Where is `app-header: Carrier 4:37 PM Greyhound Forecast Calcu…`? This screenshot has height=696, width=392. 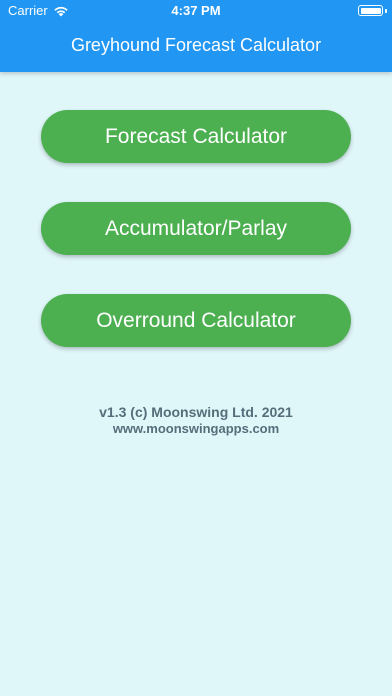
app-header: Carrier 4:37 PM Greyhound Forecast Calcu… is located at coordinates (196, 36).